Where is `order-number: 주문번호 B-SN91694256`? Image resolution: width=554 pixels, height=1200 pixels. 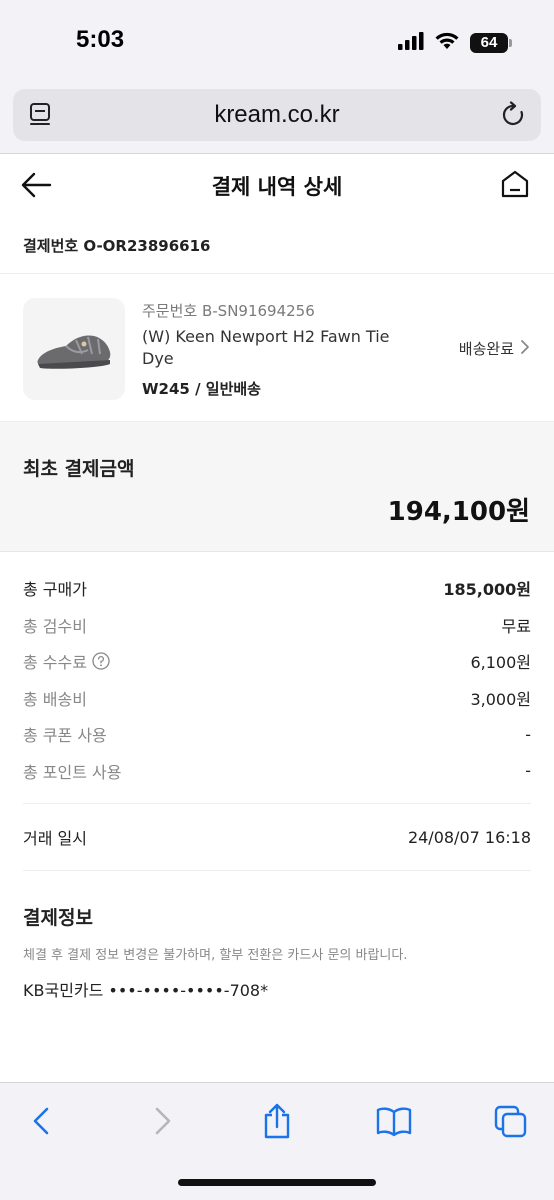 order-number: 주문번호 B-SN91694256 is located at coordinates (228, 311).